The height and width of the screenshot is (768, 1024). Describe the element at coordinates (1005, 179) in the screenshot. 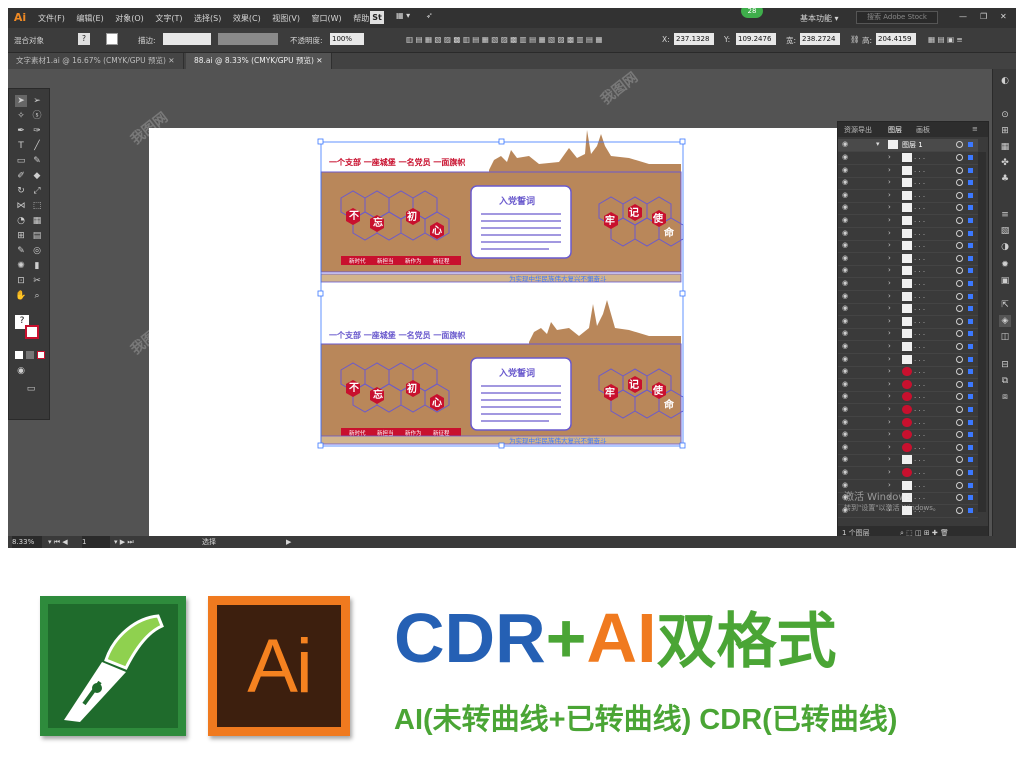

I see `symbols-panel-icon: ♣` at that location.